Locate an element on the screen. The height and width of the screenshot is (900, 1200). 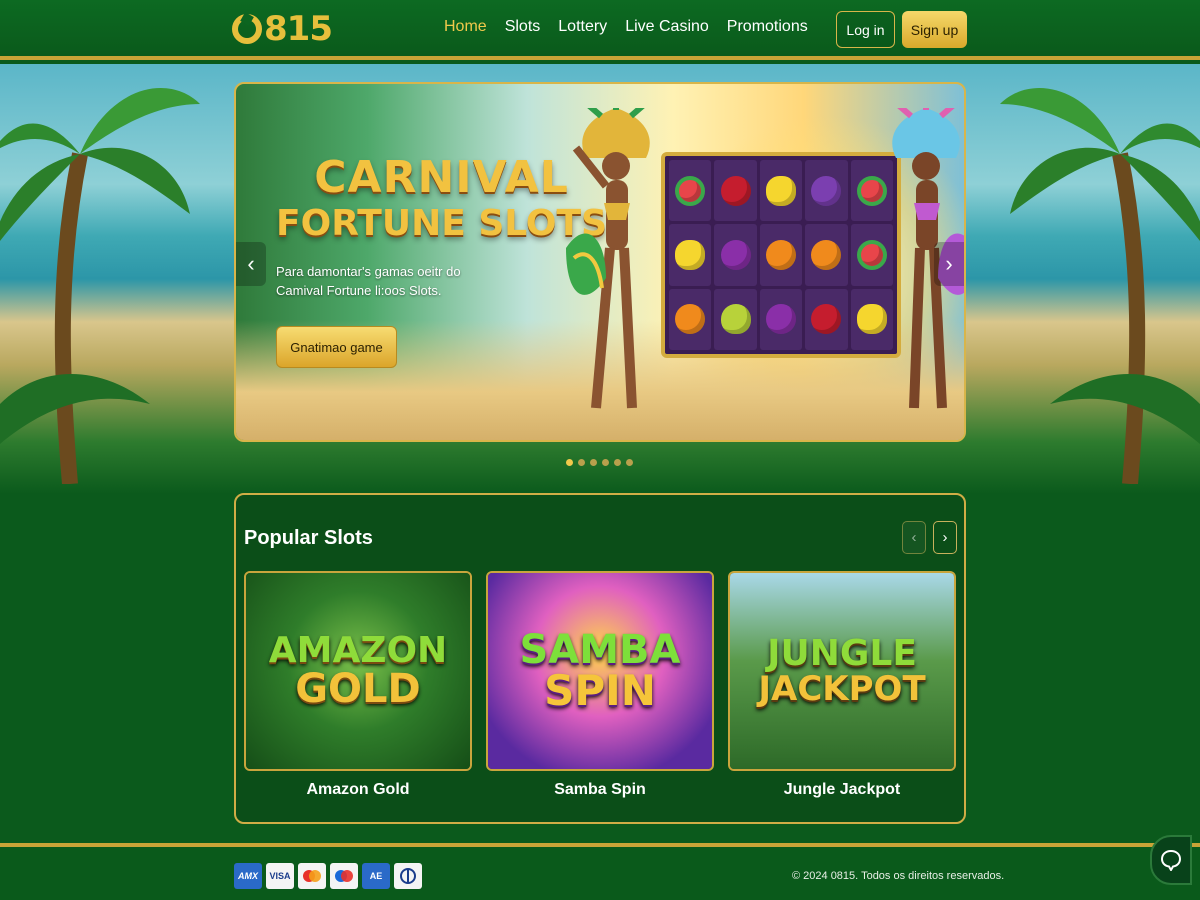
carnival-dancer-left-icon is located at coordinates (608, 258).